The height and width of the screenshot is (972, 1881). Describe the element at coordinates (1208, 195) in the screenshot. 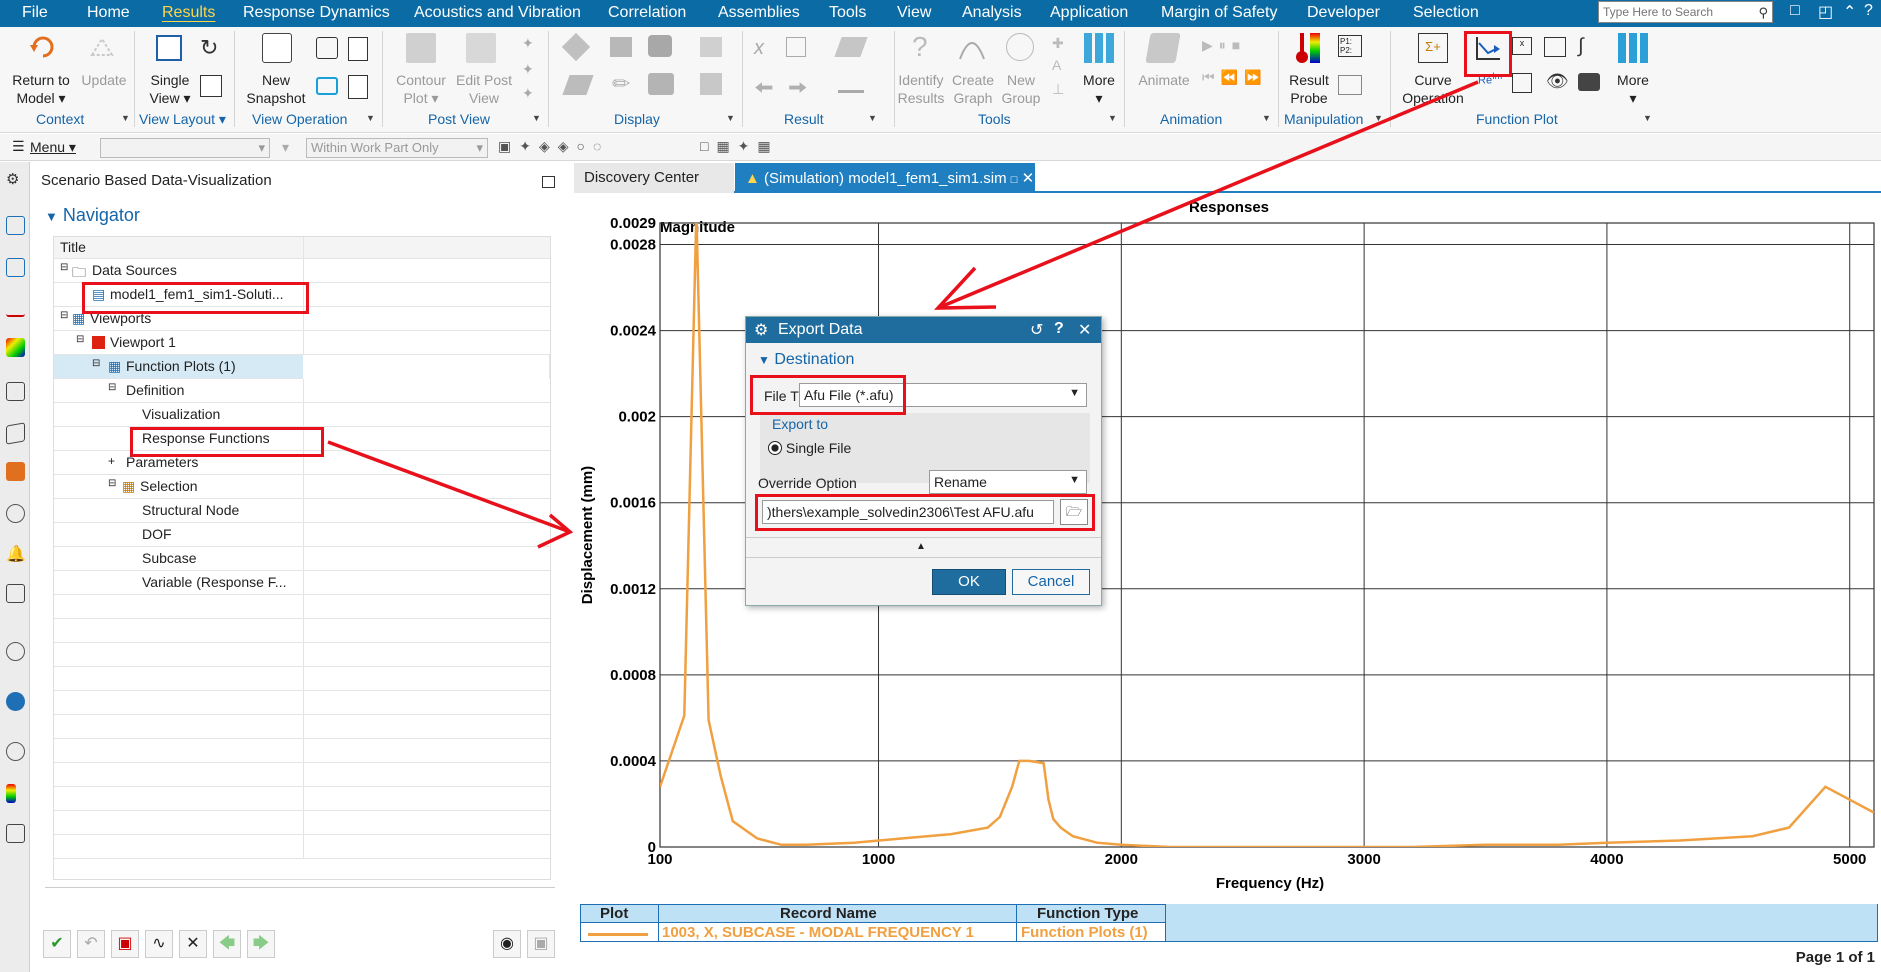

I see `arrow-to-dialog` at that location.